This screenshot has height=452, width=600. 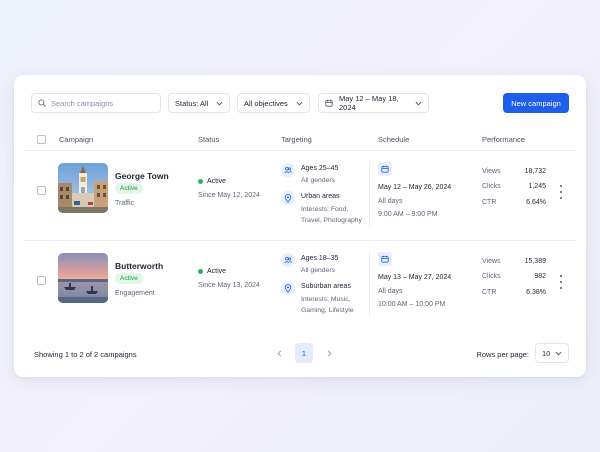 What do you see at coordinates (503, 139) in the screenshot?
I see `column-header-performance: Performance` at bounding box center [503, 139].